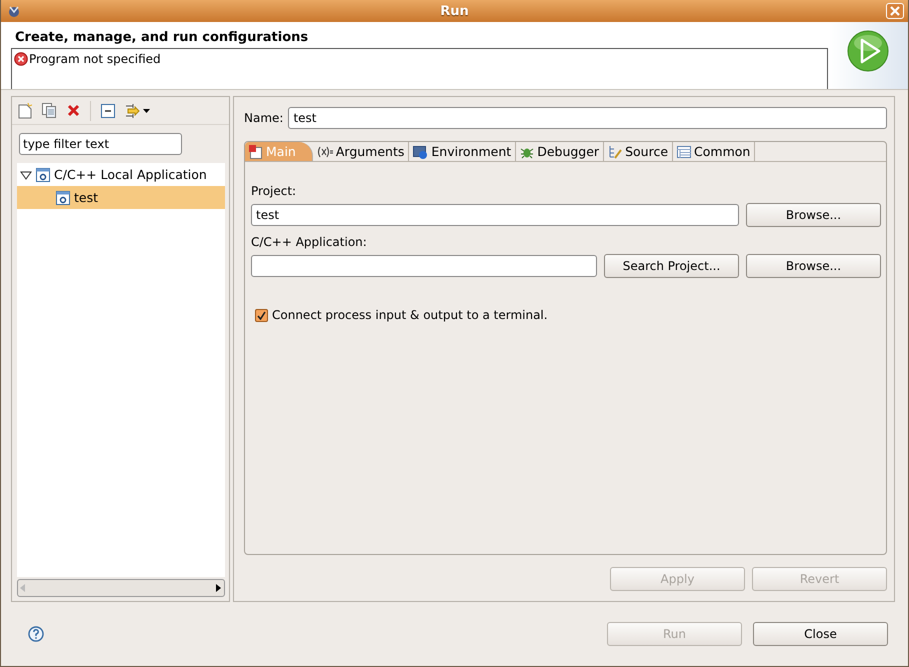  I want to click on checkmark-icon, so click(261, 315).